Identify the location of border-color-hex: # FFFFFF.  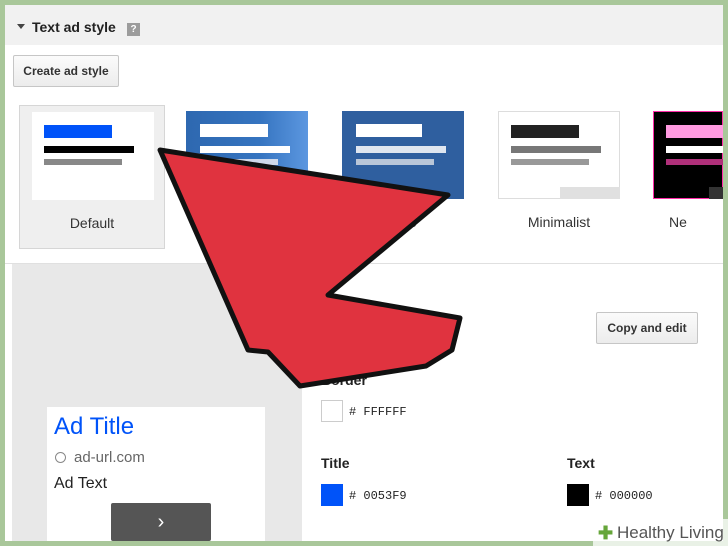
(378, 412).